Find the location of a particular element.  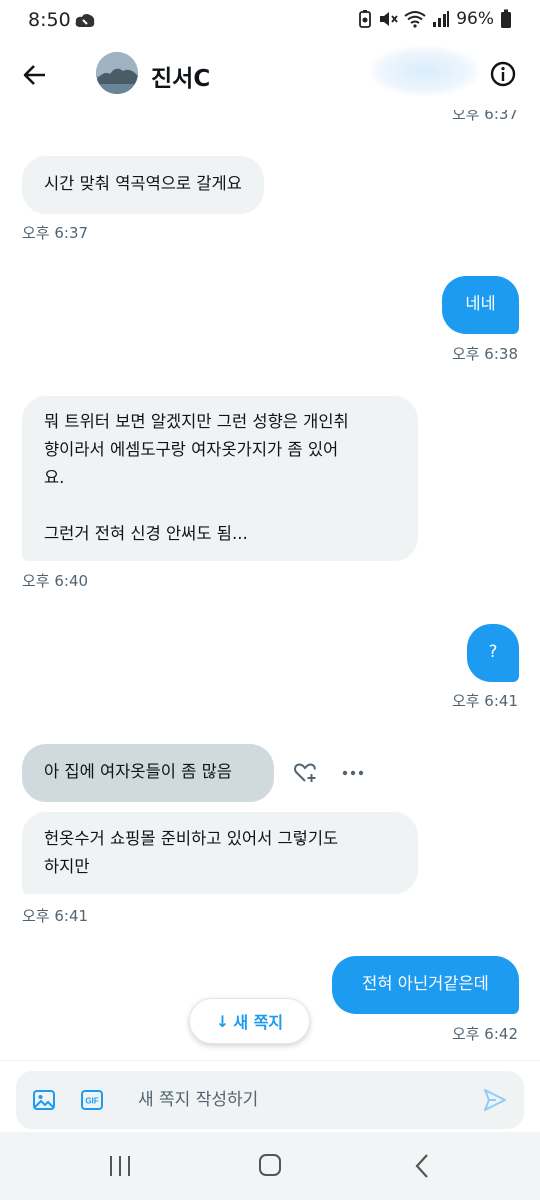

message-line is located at coordinates (220, 506).